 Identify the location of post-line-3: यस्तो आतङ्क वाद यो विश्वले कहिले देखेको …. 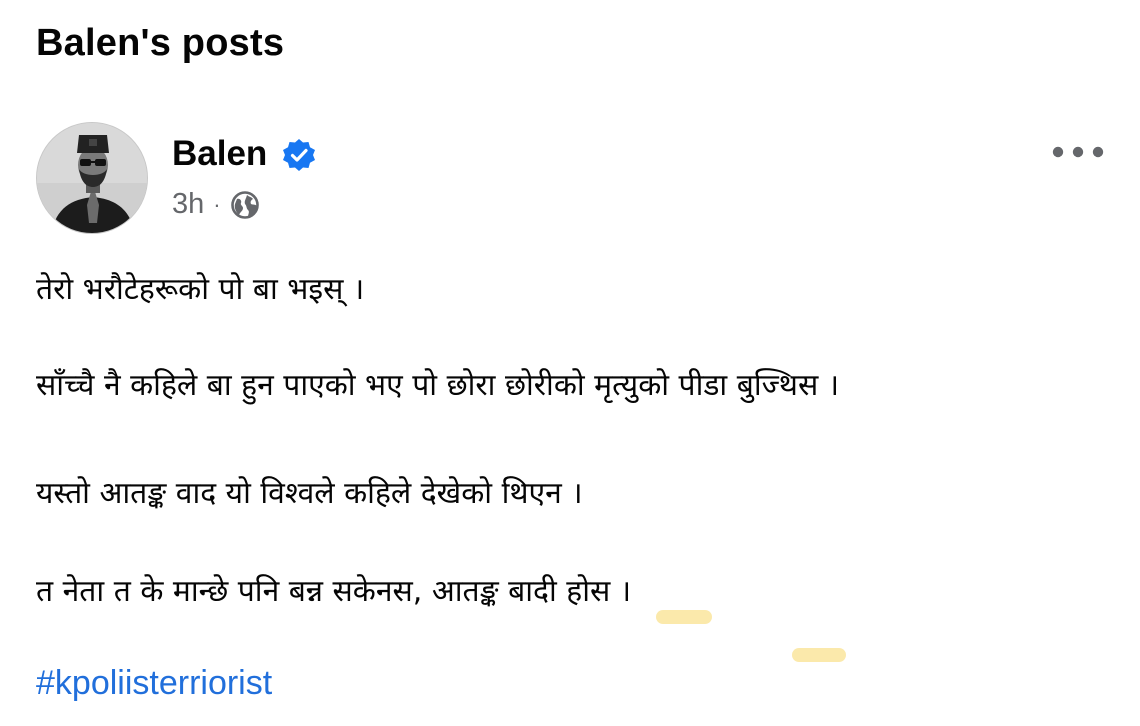
(309, 493).